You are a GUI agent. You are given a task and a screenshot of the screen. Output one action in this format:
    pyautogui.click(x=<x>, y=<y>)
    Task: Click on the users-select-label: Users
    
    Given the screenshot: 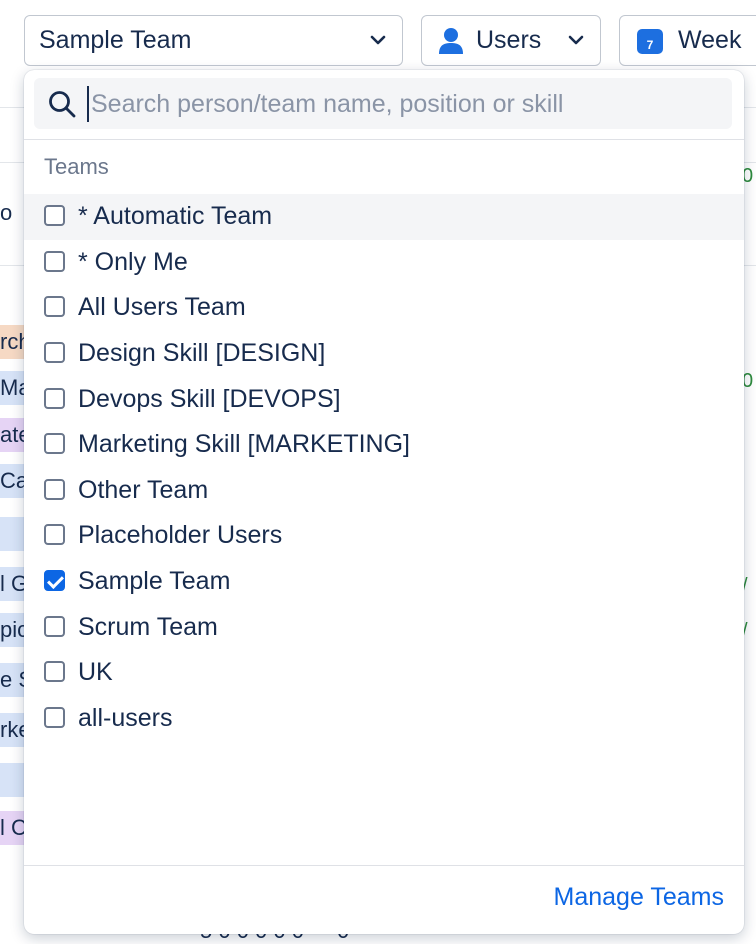 What is the action you would take?
    pyautogui.click(x=509, y=40)
    